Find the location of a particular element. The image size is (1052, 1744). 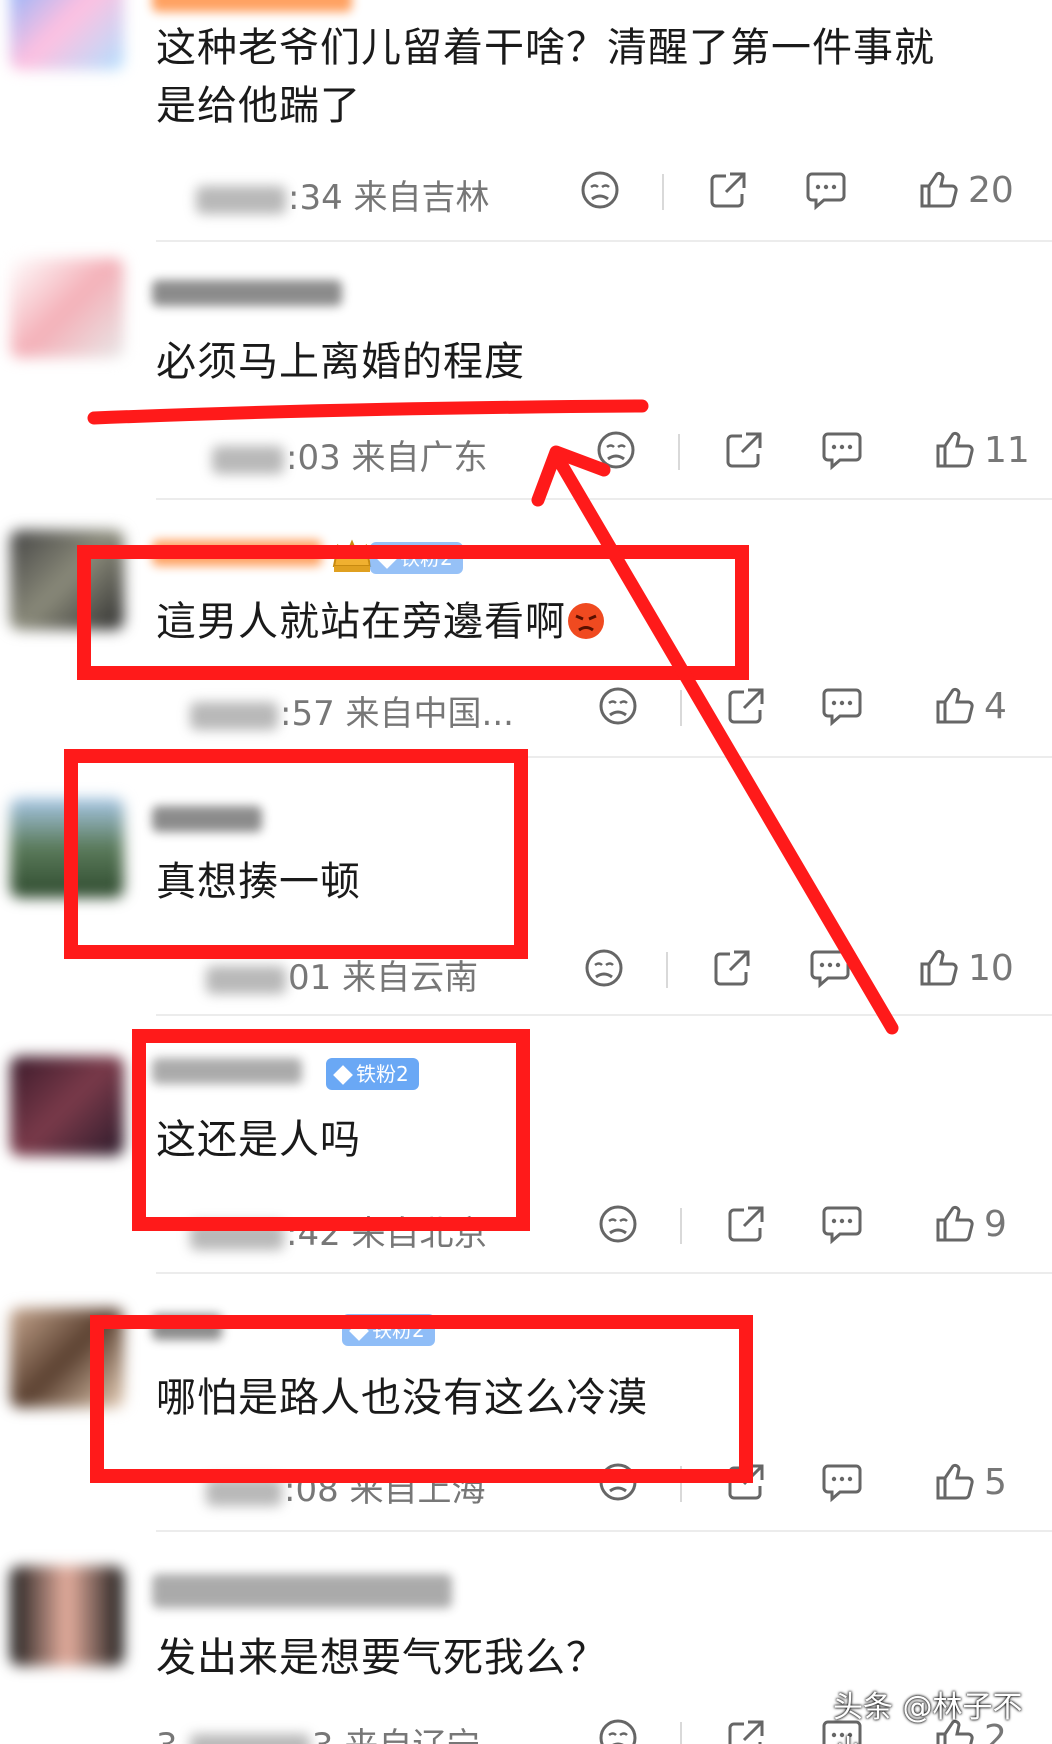

comment-actions: 9 is located at coordinates (811, 1226).